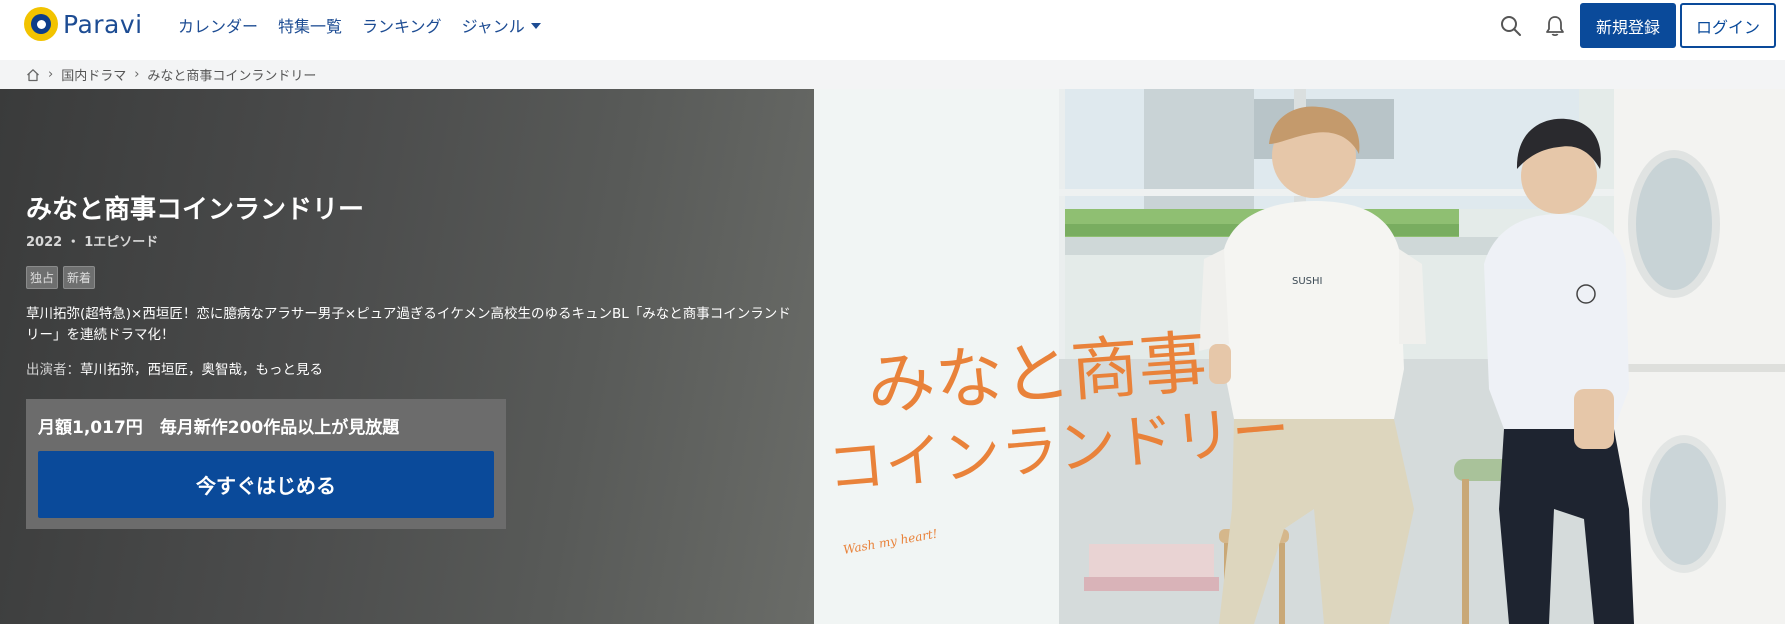  What do you see at coordinates (53, 370) in the screenshot?
I see `cast-label: 出演者：` at bounding box center [53, 370].